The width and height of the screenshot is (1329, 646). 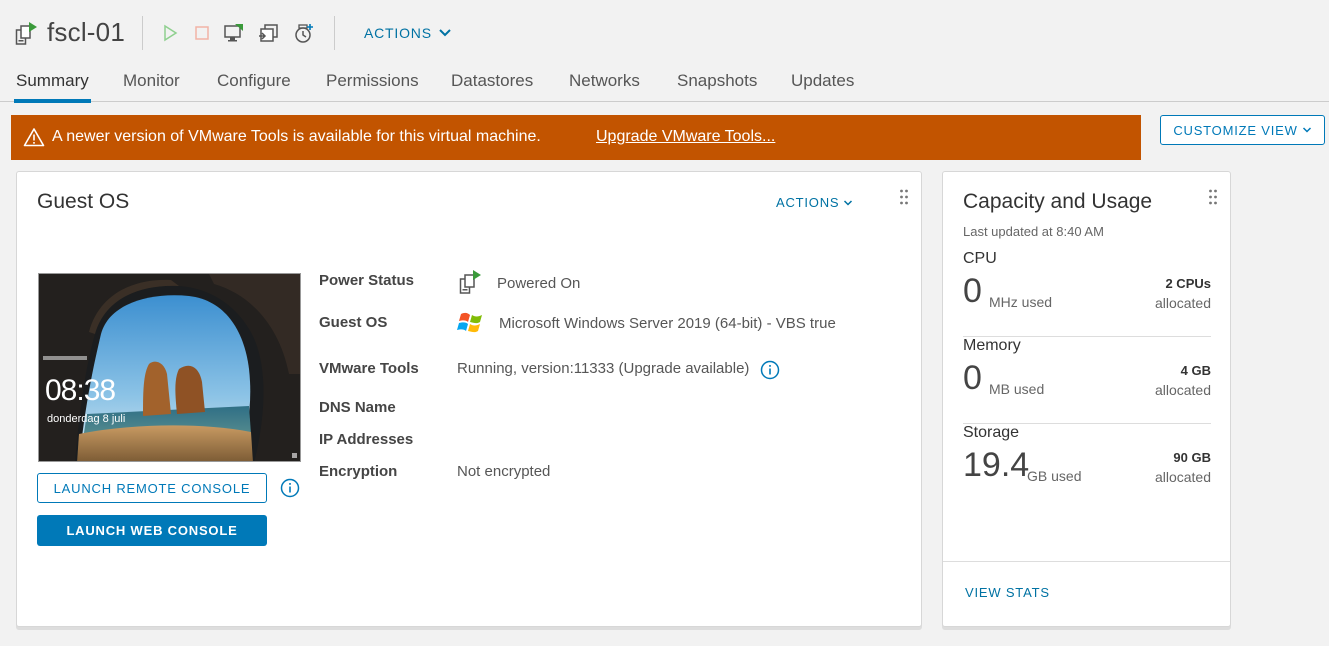 What do you see at coordinates (398, 33) in the screenshot?
I see `header-actions-label: ACTIONS` at bounding box center [398, 33].